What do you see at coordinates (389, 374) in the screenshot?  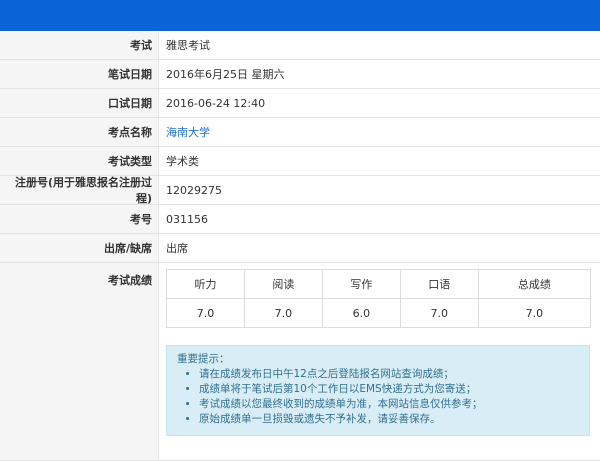 I see `notice-item: 请在成绩发布日中午12点之后登陆报名网站查询成绩；` at bounding box center [389, 374].